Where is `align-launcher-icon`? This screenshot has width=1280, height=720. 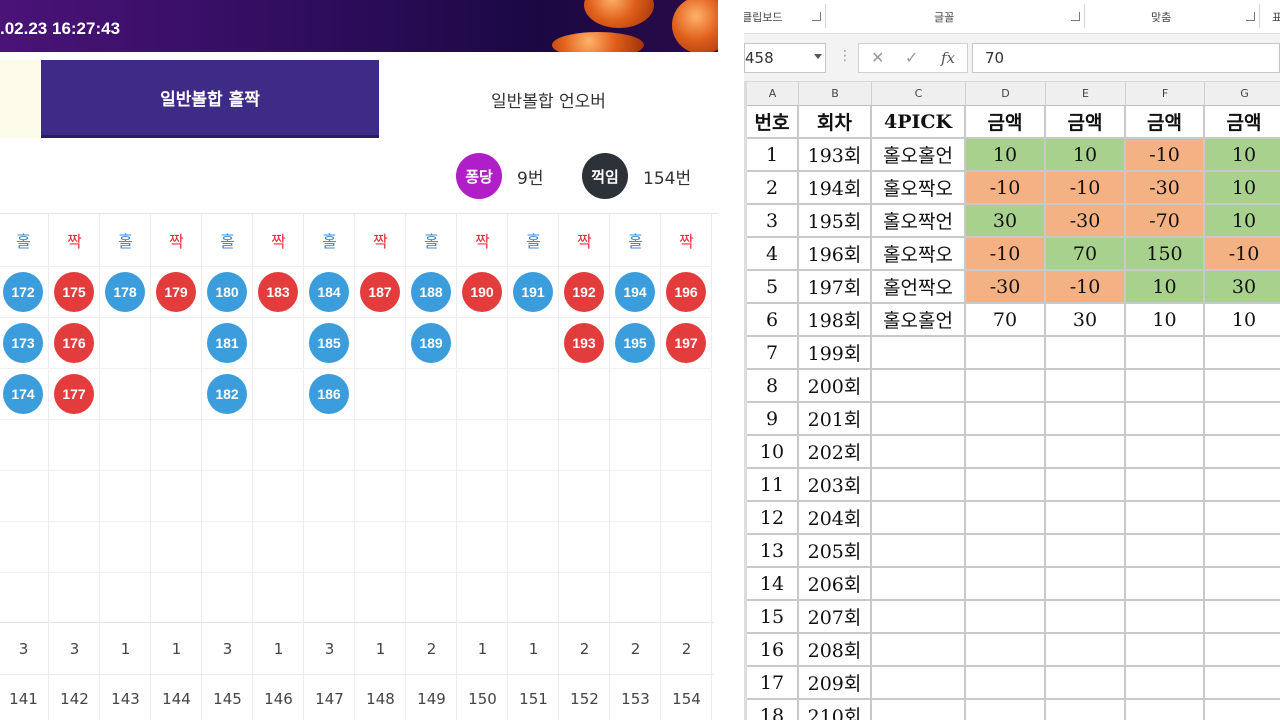 align-launcher-icon is located at coordinates (1250, 16).